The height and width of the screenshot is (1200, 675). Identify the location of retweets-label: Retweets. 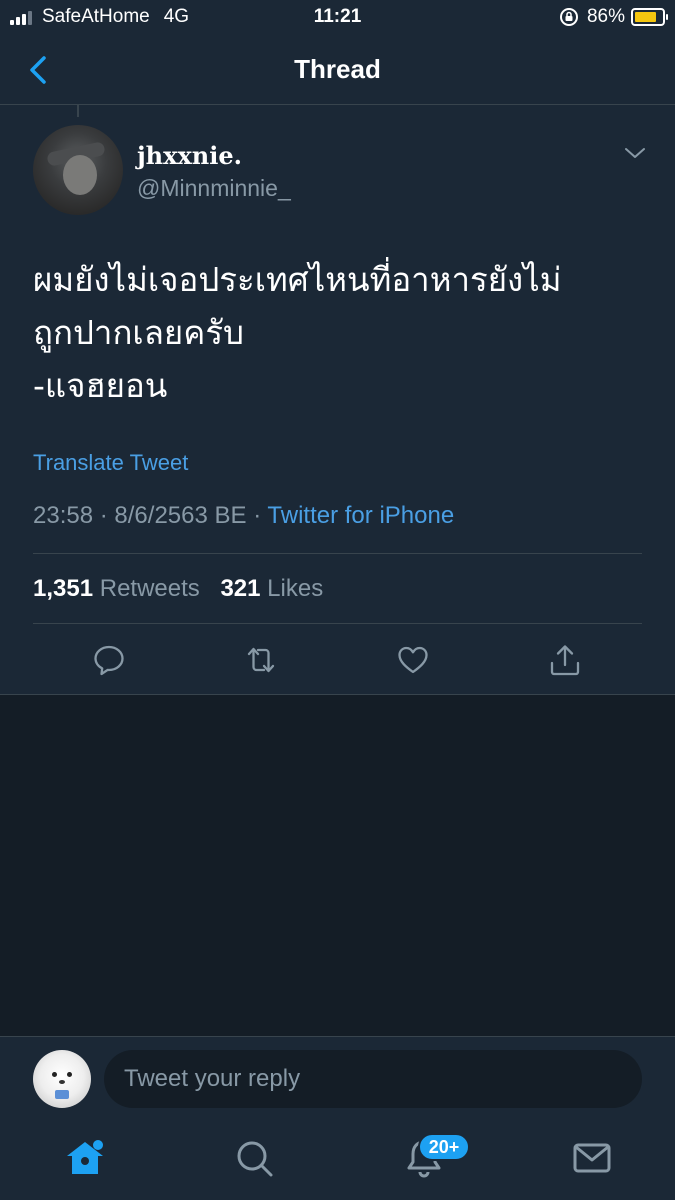
(149, 588).